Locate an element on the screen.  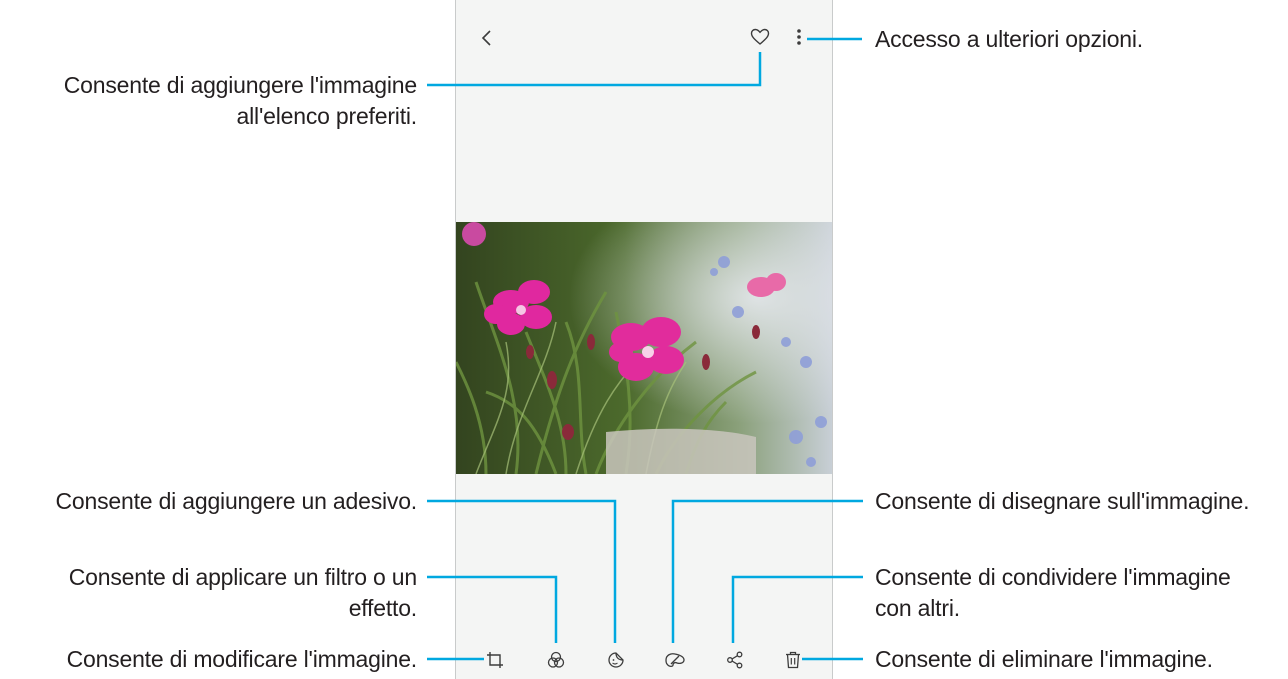
crop-icon is located at coordinates (495, 660).